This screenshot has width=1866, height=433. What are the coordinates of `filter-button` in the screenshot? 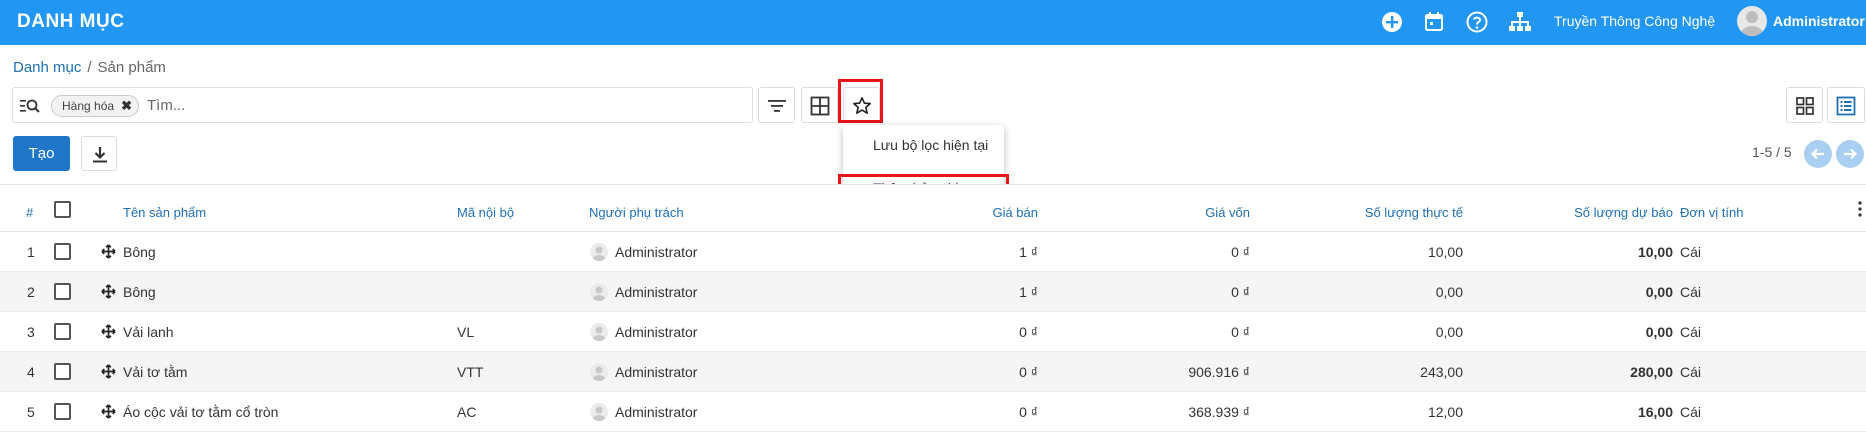 It's located at (776, 105).